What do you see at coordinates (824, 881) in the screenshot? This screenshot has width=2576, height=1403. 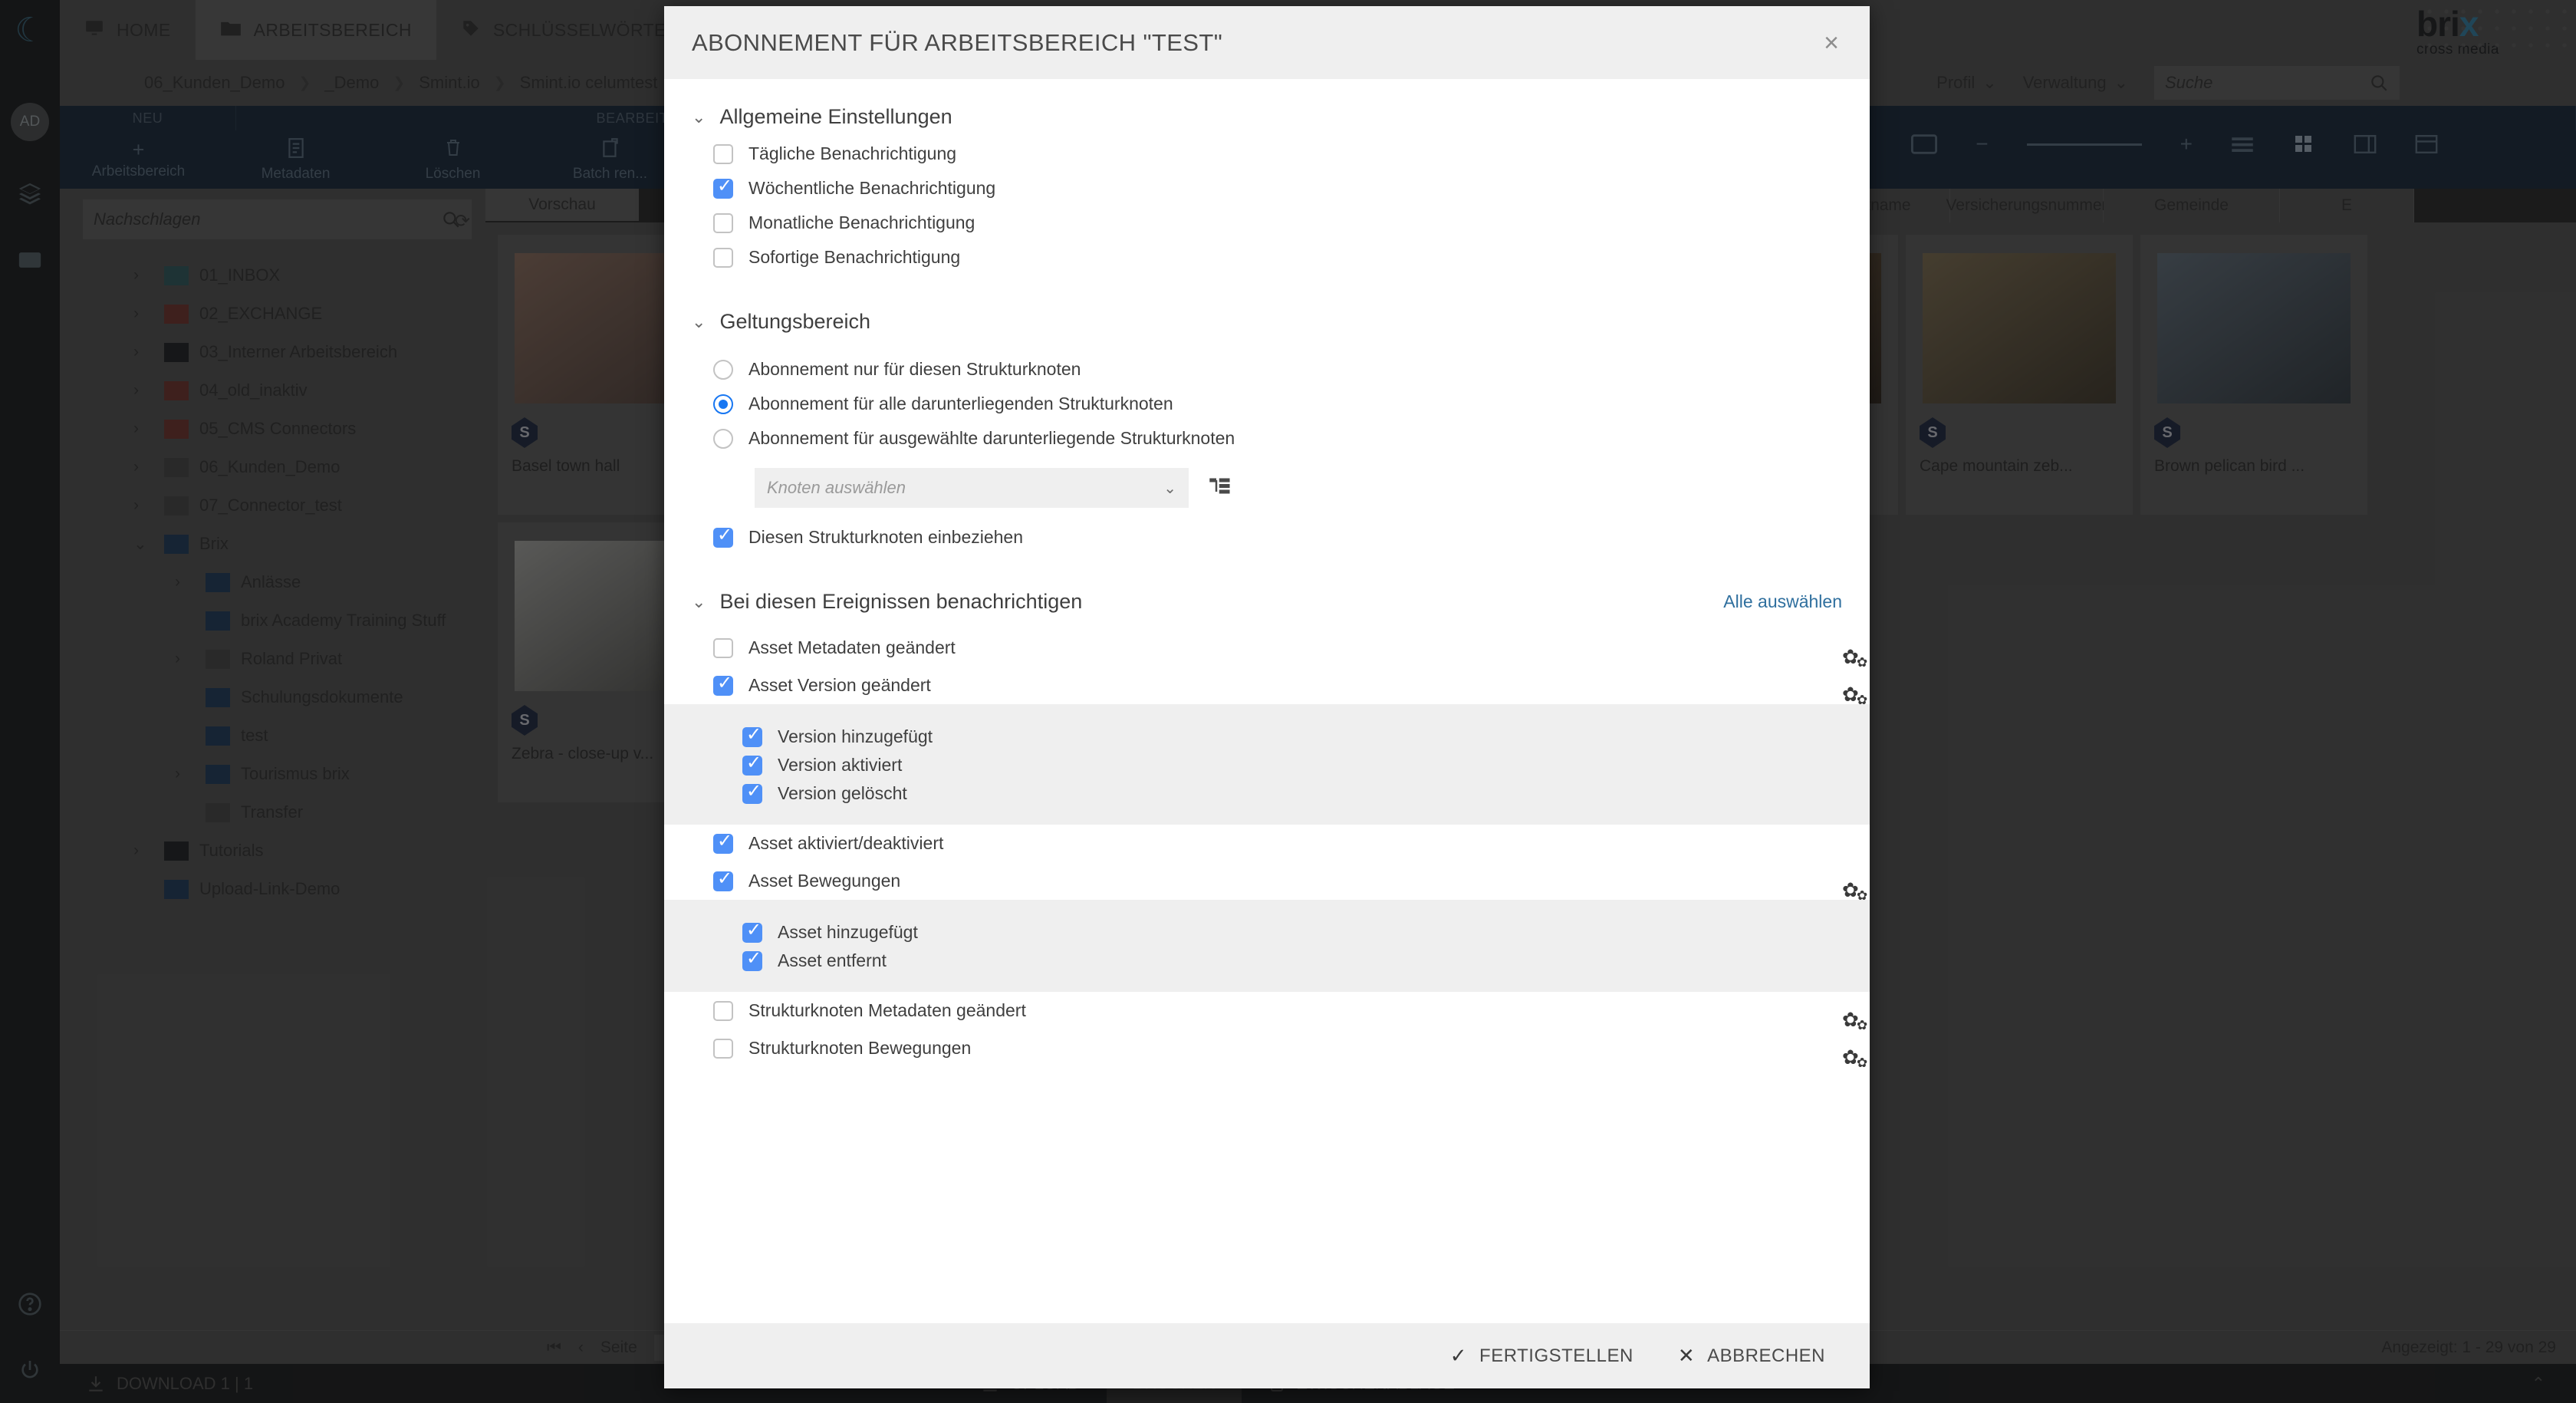 I see `event-label: Asset Bewegungen` at bounding box center [824, 881].